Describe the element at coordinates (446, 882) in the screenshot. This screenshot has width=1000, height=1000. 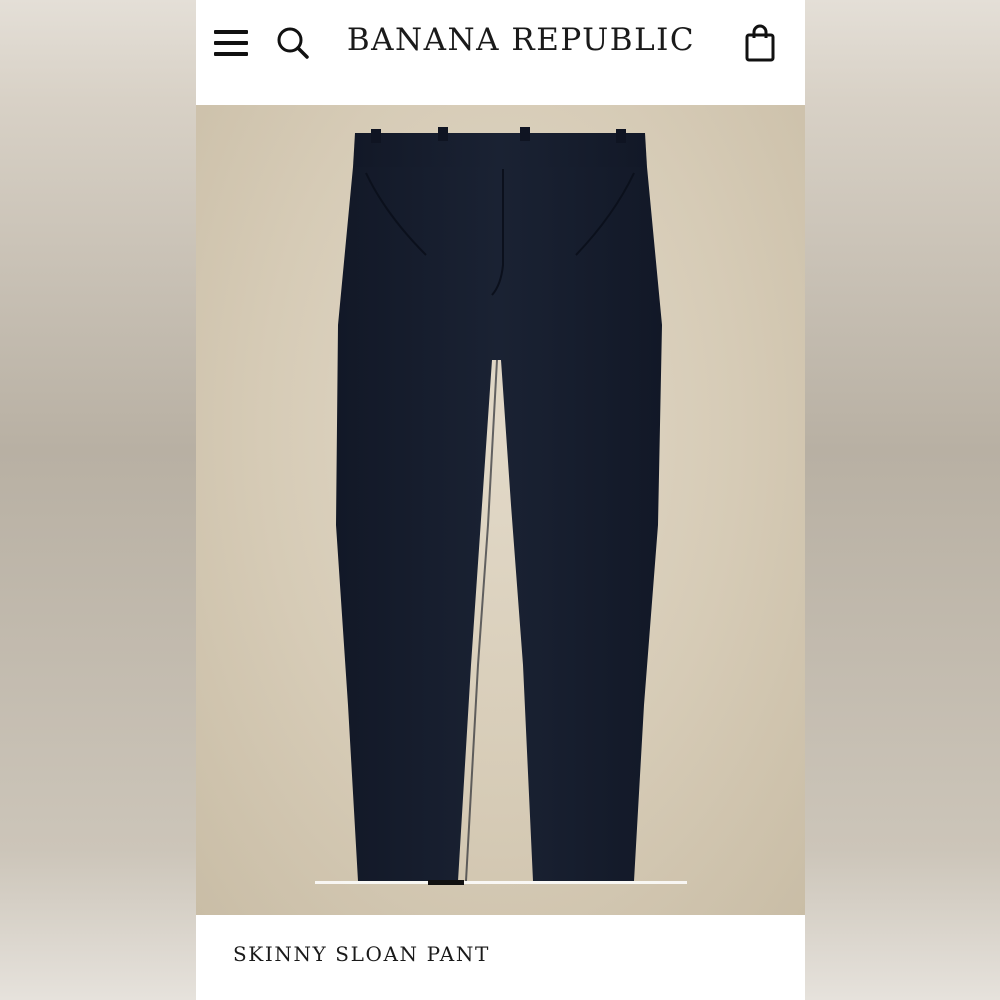
I see `carousel-active-thumb` at that location.